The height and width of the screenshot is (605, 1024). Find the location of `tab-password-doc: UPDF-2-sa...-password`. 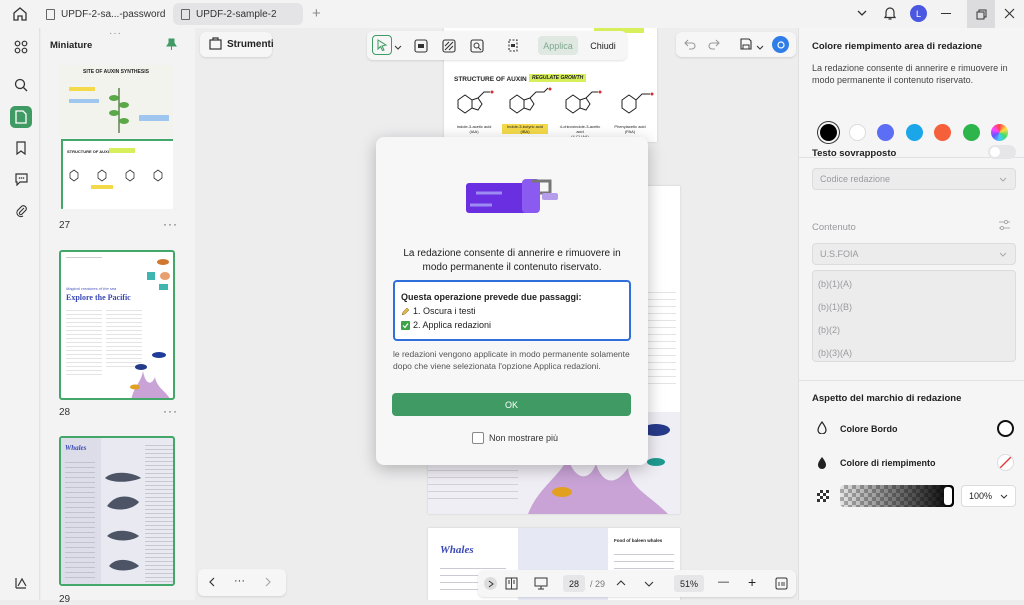

tab-password-doc: UPDF-2-sa...-password is located at coordinates (103, 14).